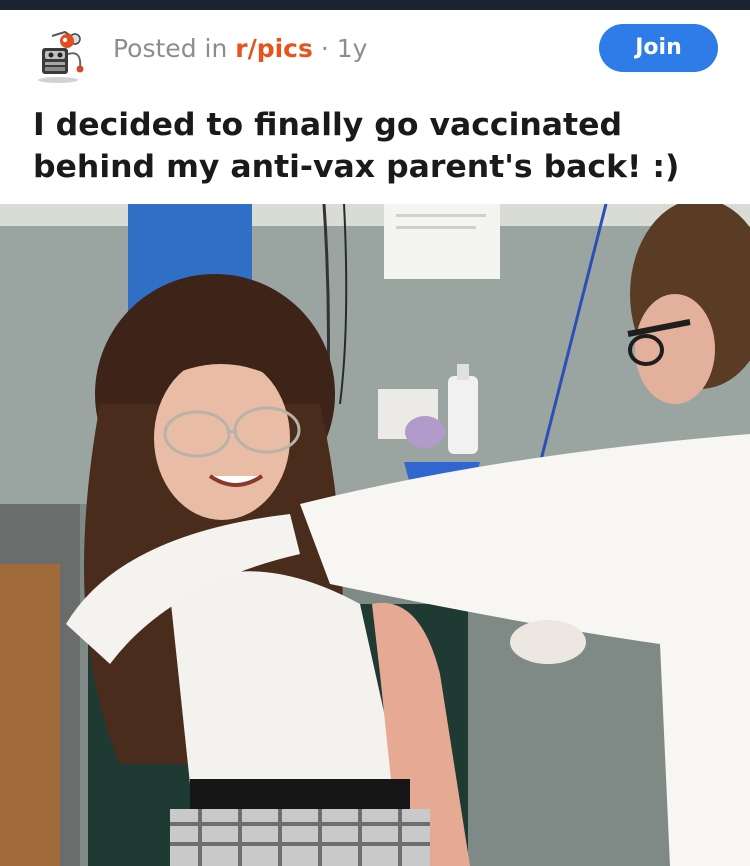 Image resolution: width=750 pixels, height=866 pixels. Describe the element at coordinates (375, 5) in the screenshot. I see `status-bar-strip` at that location.